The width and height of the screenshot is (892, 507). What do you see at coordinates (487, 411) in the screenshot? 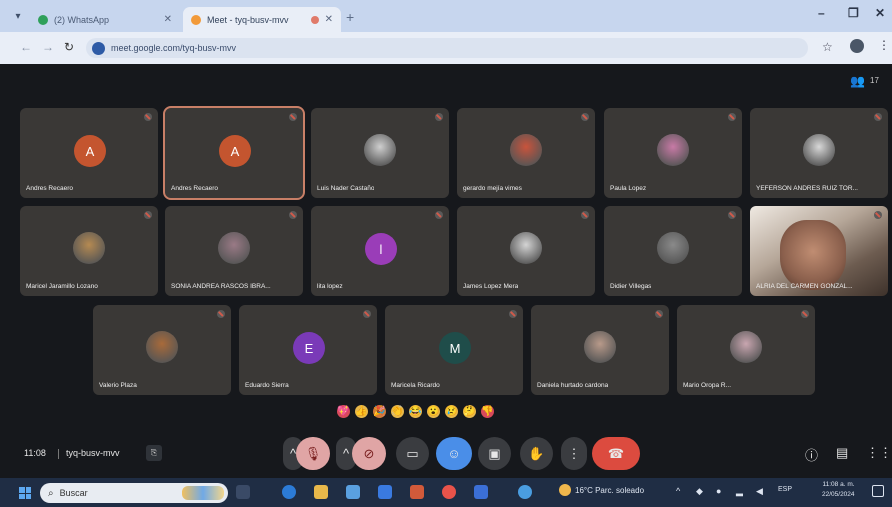
I see `reaction-emoji-icon: 👎` at bounding box center [487, 411].